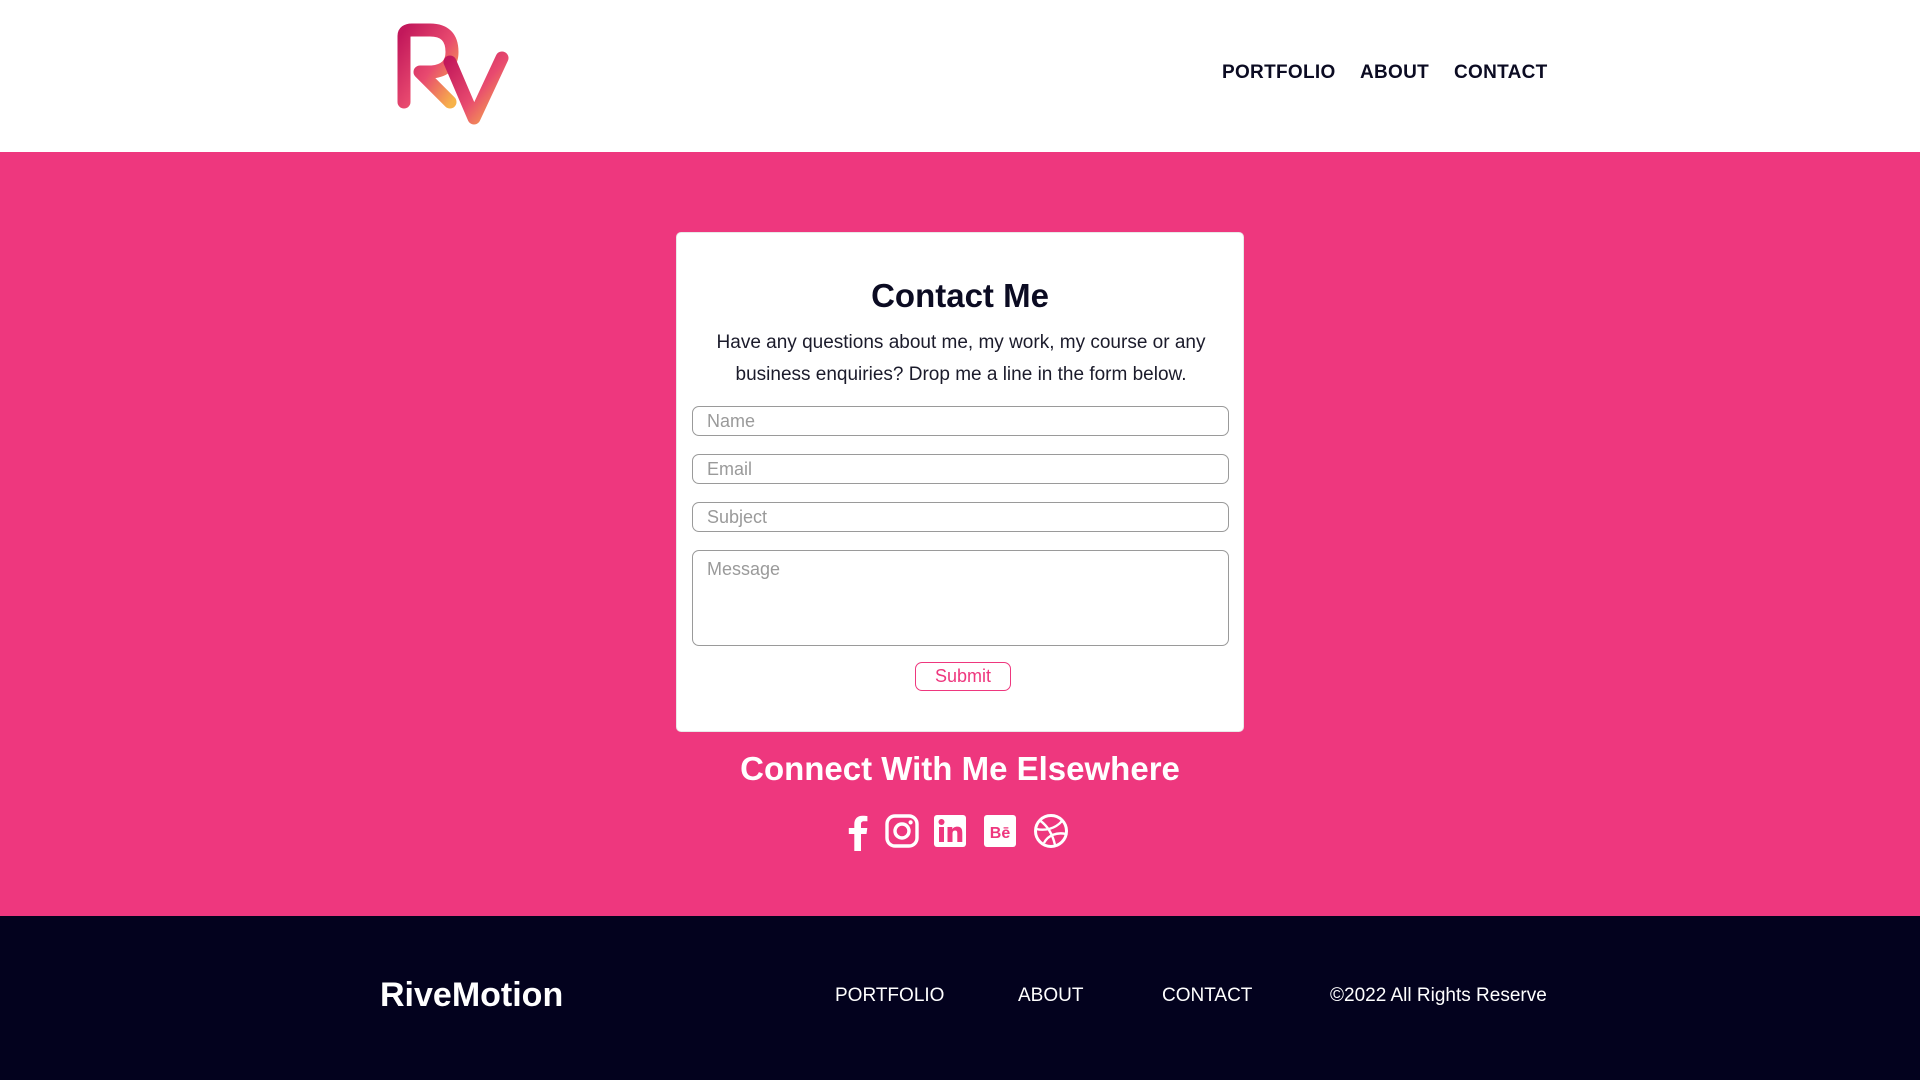 The height and width of the screenshot is (1080, 1920). I want to click on message-textarea, so click(960, 598).